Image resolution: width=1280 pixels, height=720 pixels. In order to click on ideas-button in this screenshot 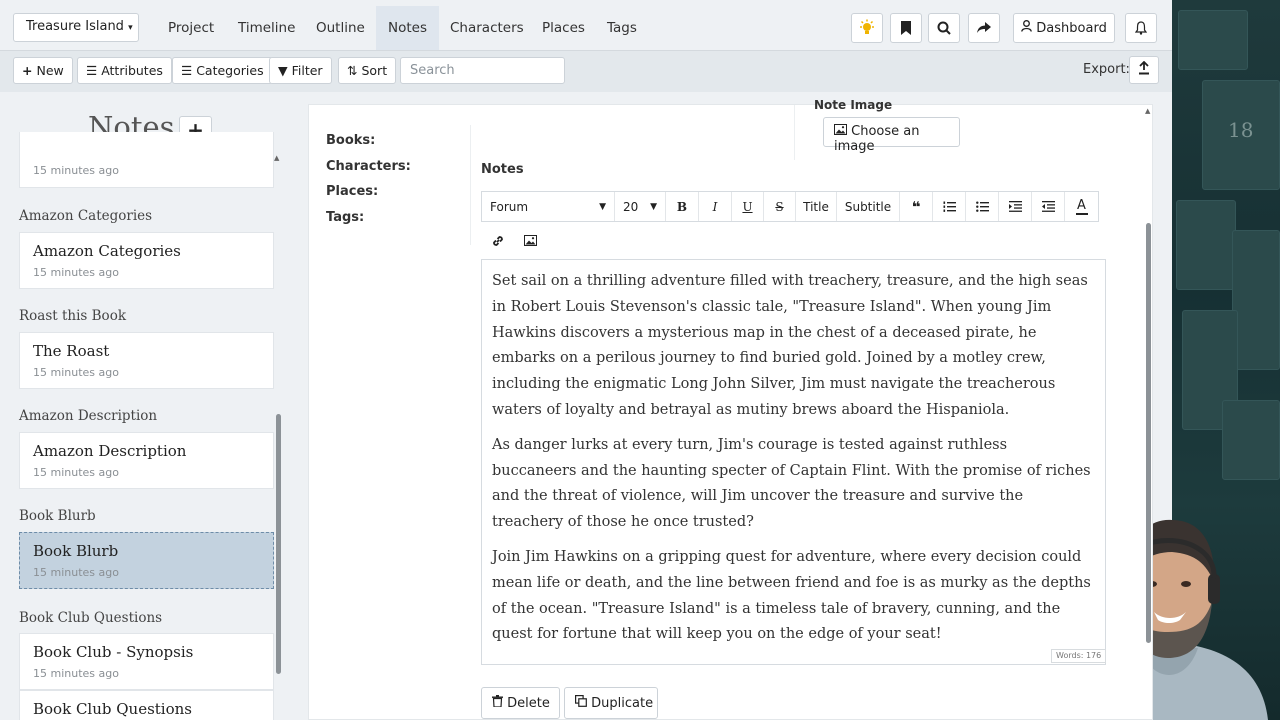, I will do `click(867, 28)`.